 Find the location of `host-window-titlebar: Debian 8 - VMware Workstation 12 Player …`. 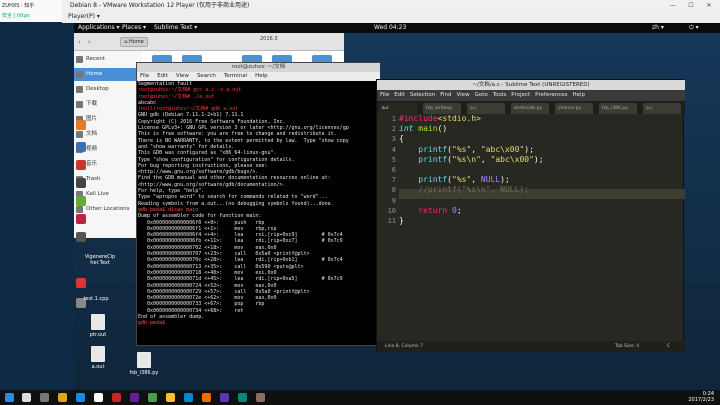

host-window-titlebar: Debian 8 - VMware Workstation 12 Player … is located at coordinates (360, 5).